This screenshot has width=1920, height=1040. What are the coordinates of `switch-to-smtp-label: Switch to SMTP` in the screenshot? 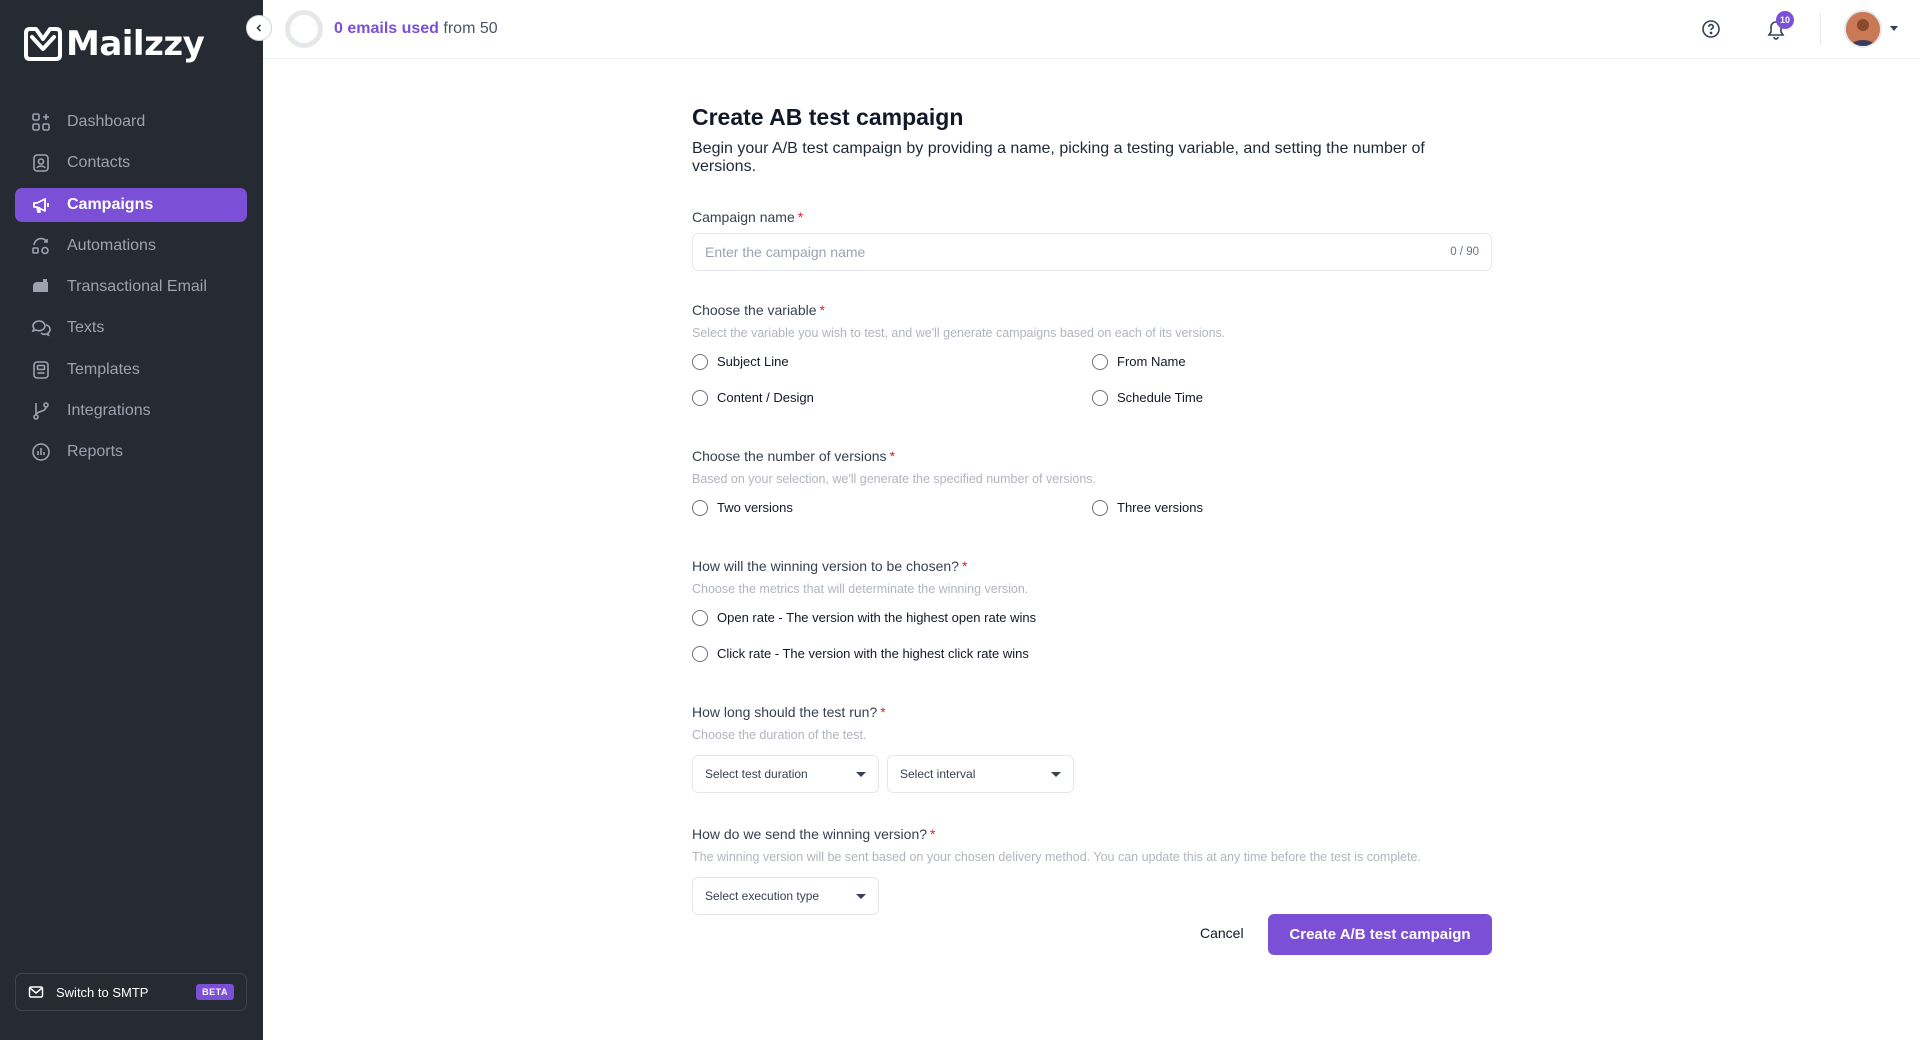 It's located at (102, 992).